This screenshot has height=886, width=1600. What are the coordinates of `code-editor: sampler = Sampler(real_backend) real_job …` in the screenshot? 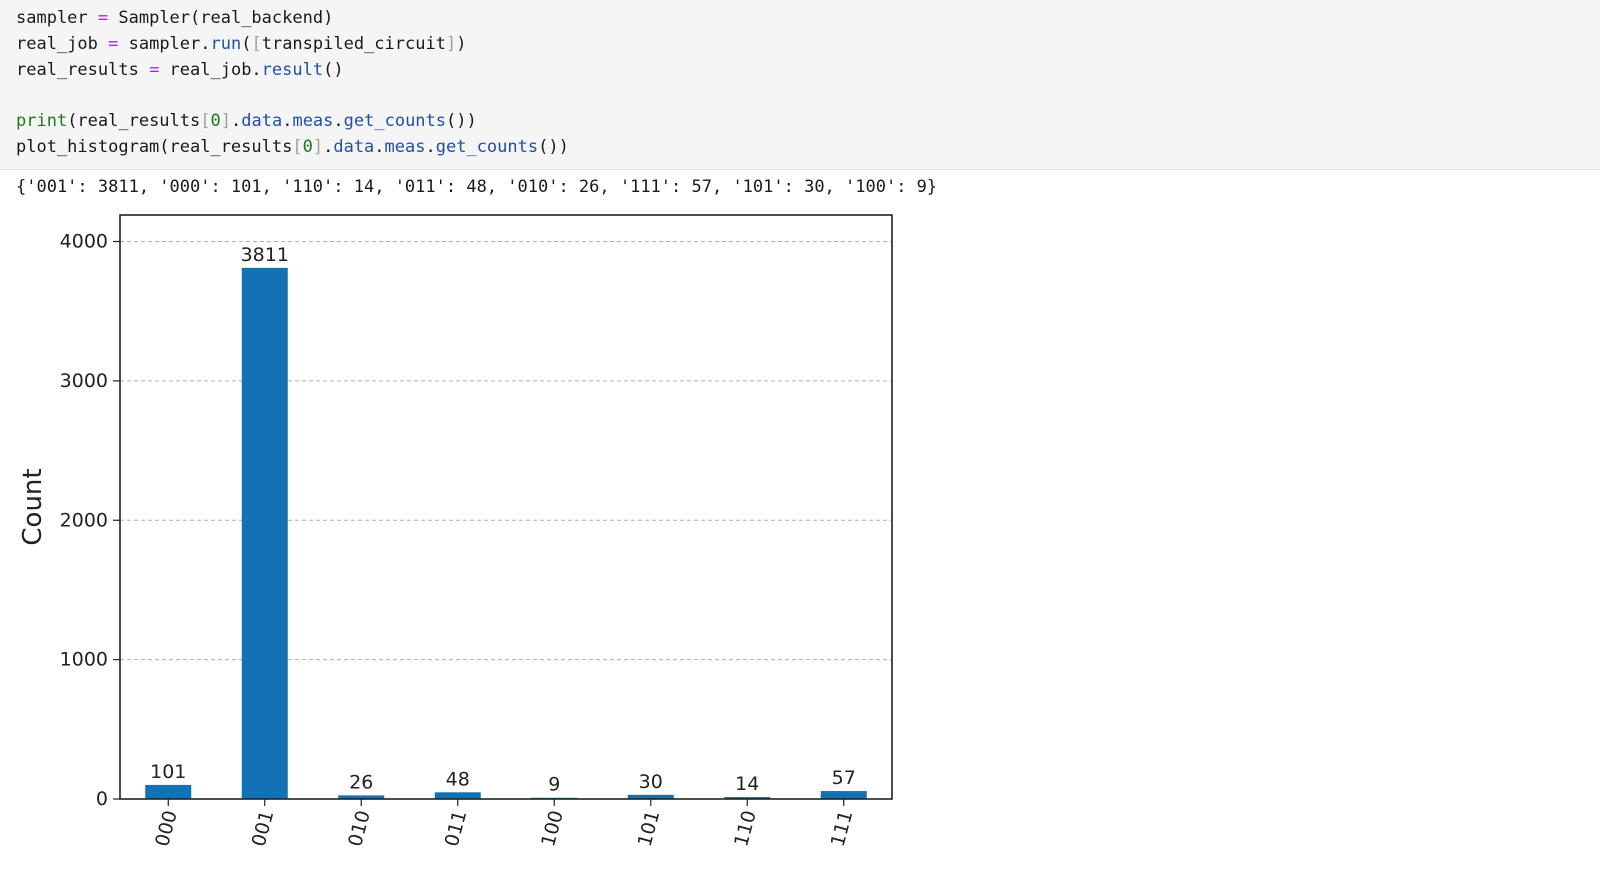 It's located at (292, 83).